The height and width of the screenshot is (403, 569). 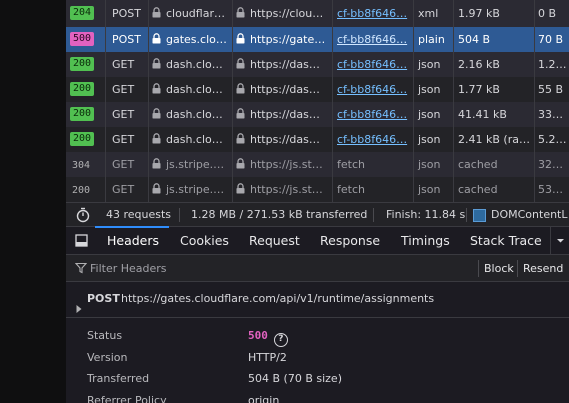 I want to click on status-code: 500, so click(x=82, y=39).